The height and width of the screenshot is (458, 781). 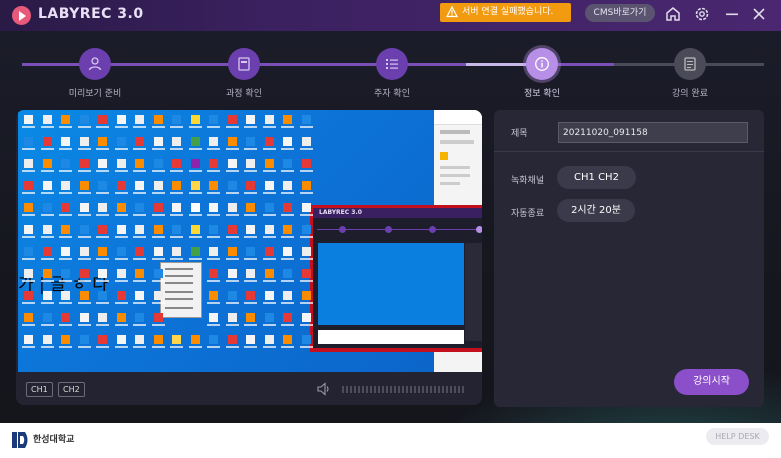 I want to click on step-info-check, so click(x=542, y=64).